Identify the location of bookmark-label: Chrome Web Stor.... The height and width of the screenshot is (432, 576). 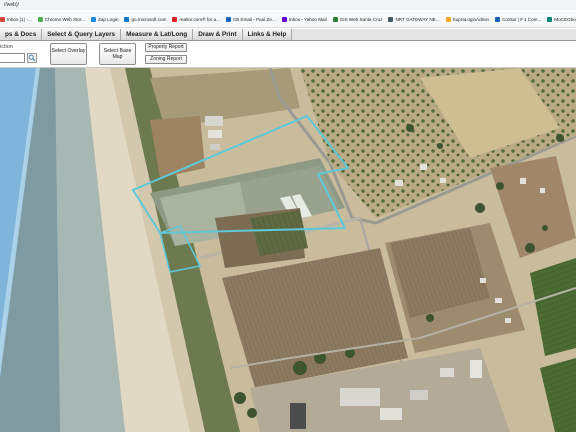
(65, 19).